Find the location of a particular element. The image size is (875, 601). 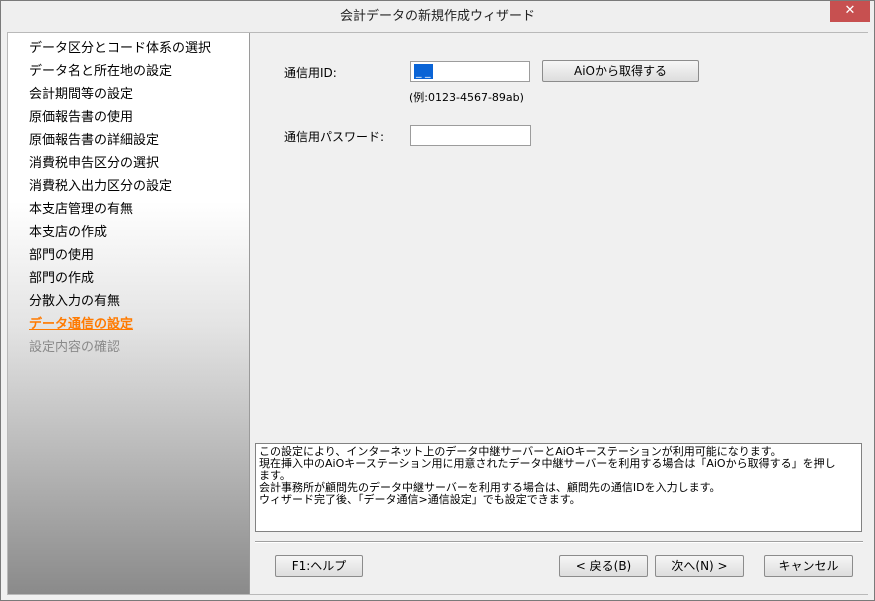

close-icon: ✕ is located at coordinates (850, 10).